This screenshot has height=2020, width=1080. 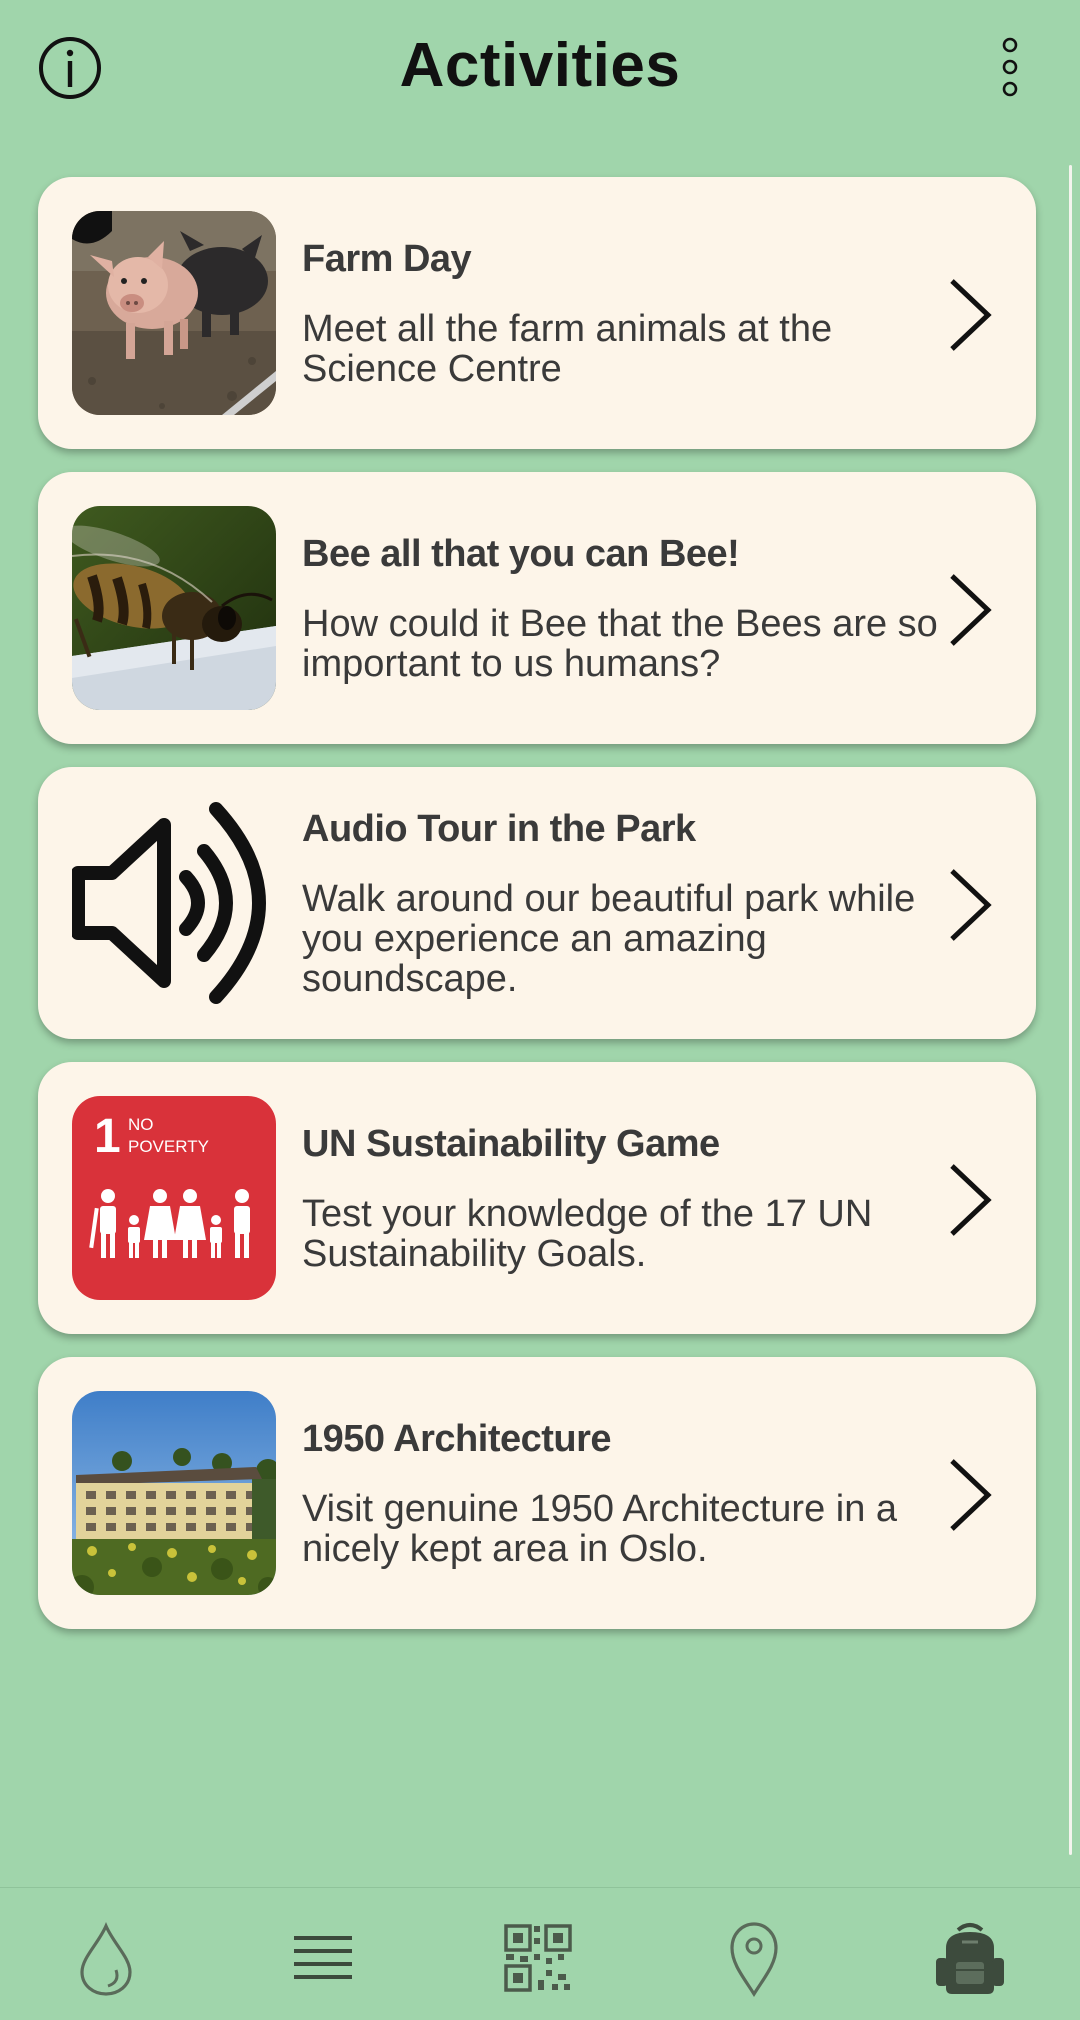 I want to click on map-pin-icon, so click(x=754, y=1958).